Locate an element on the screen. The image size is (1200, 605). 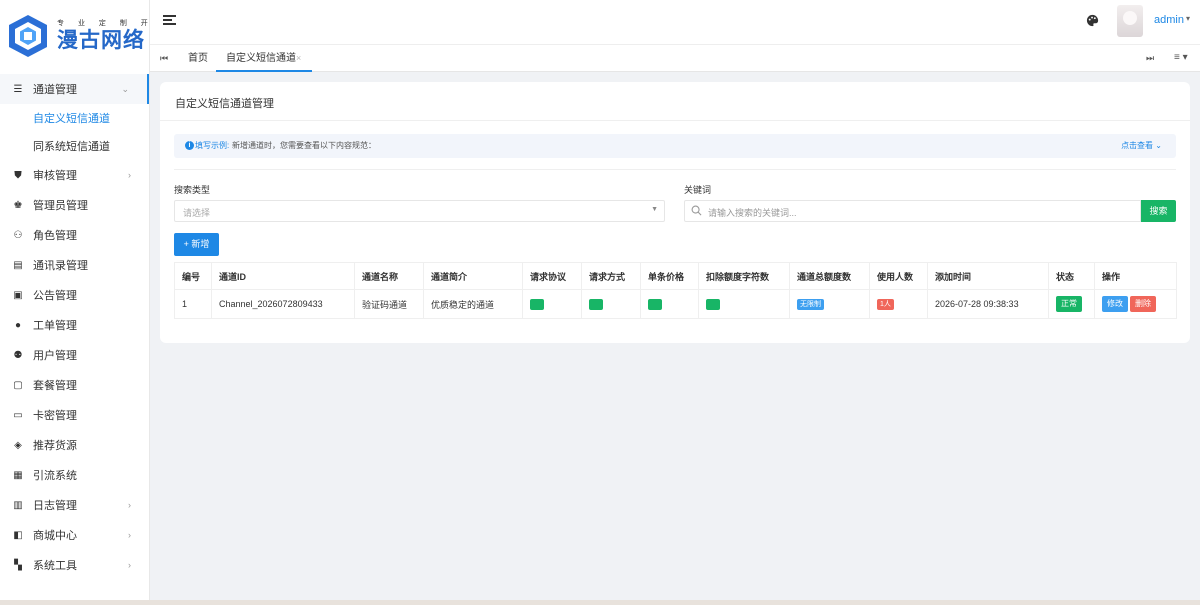
sidebar-item: ☰ 通道管理 ⌄ is located at coordinates (74, 89).